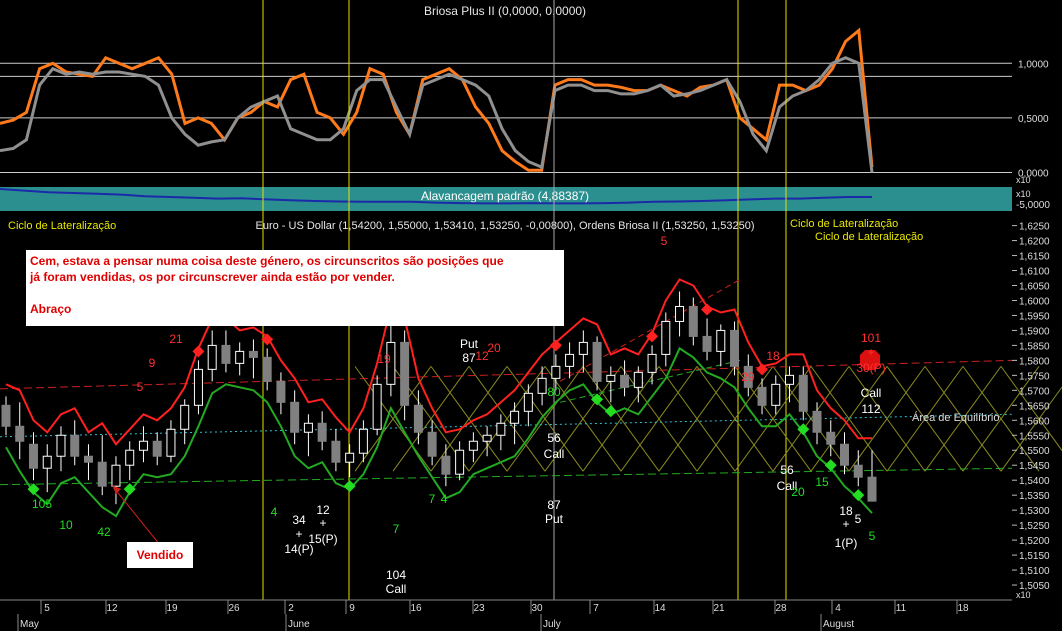  Describe the element at coordinates (844, 224) in the screenshot. I see `cycle-label-right-1: Ciclo de Lateralização` at that location.